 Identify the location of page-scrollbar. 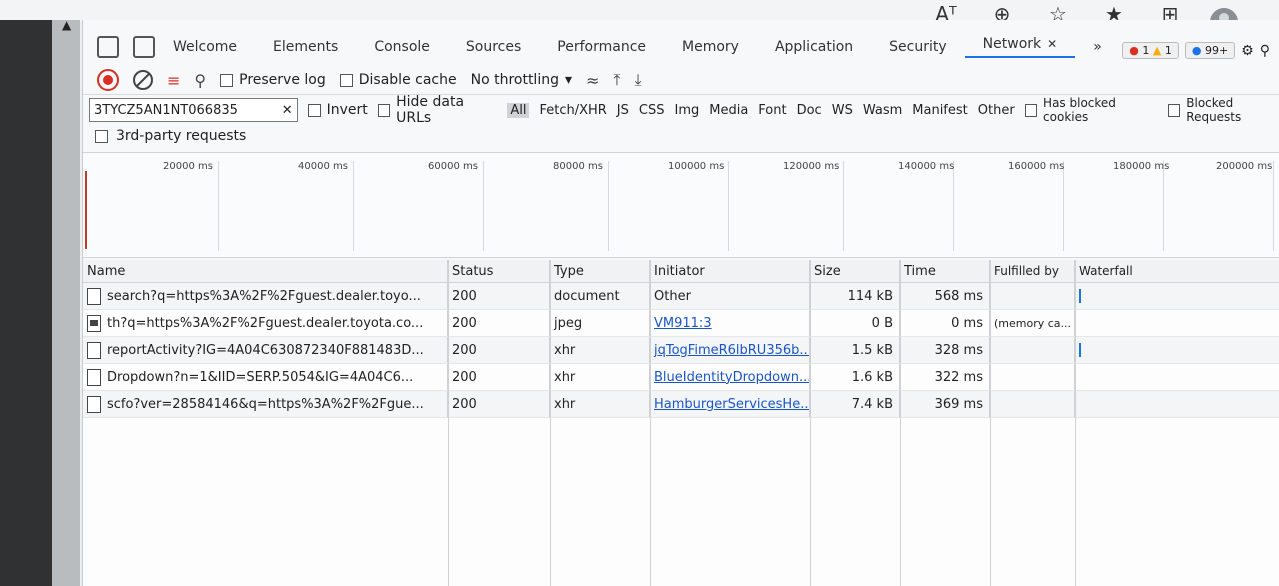
(66, 303).